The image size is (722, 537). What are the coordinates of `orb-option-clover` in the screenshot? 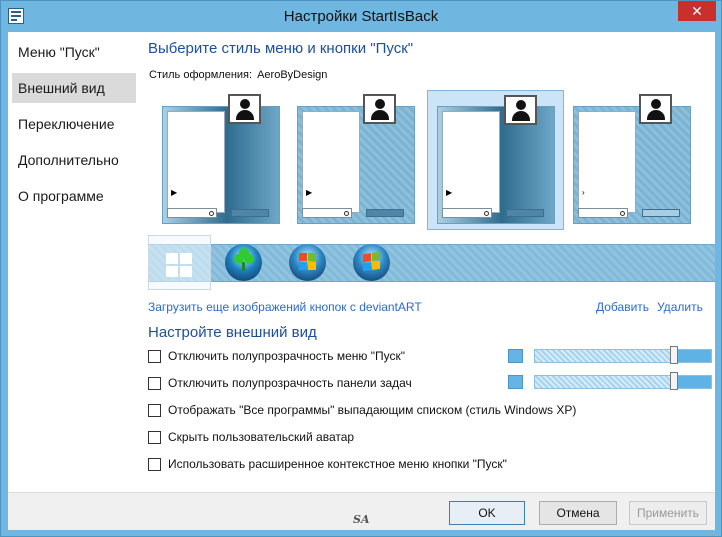 It's located at (242, 262).